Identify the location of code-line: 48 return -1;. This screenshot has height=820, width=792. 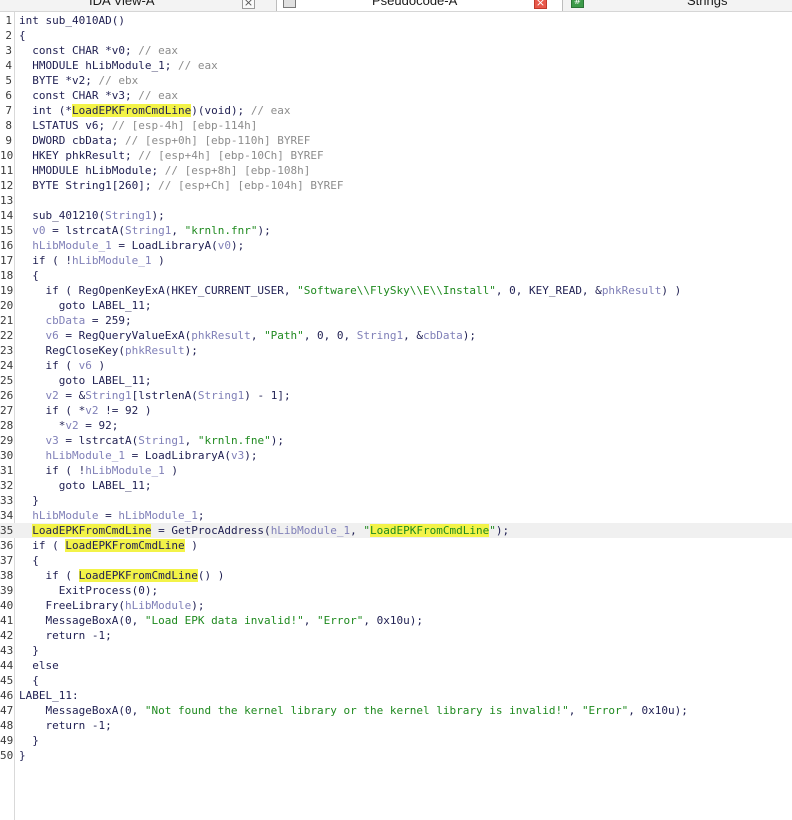
(396, 725).